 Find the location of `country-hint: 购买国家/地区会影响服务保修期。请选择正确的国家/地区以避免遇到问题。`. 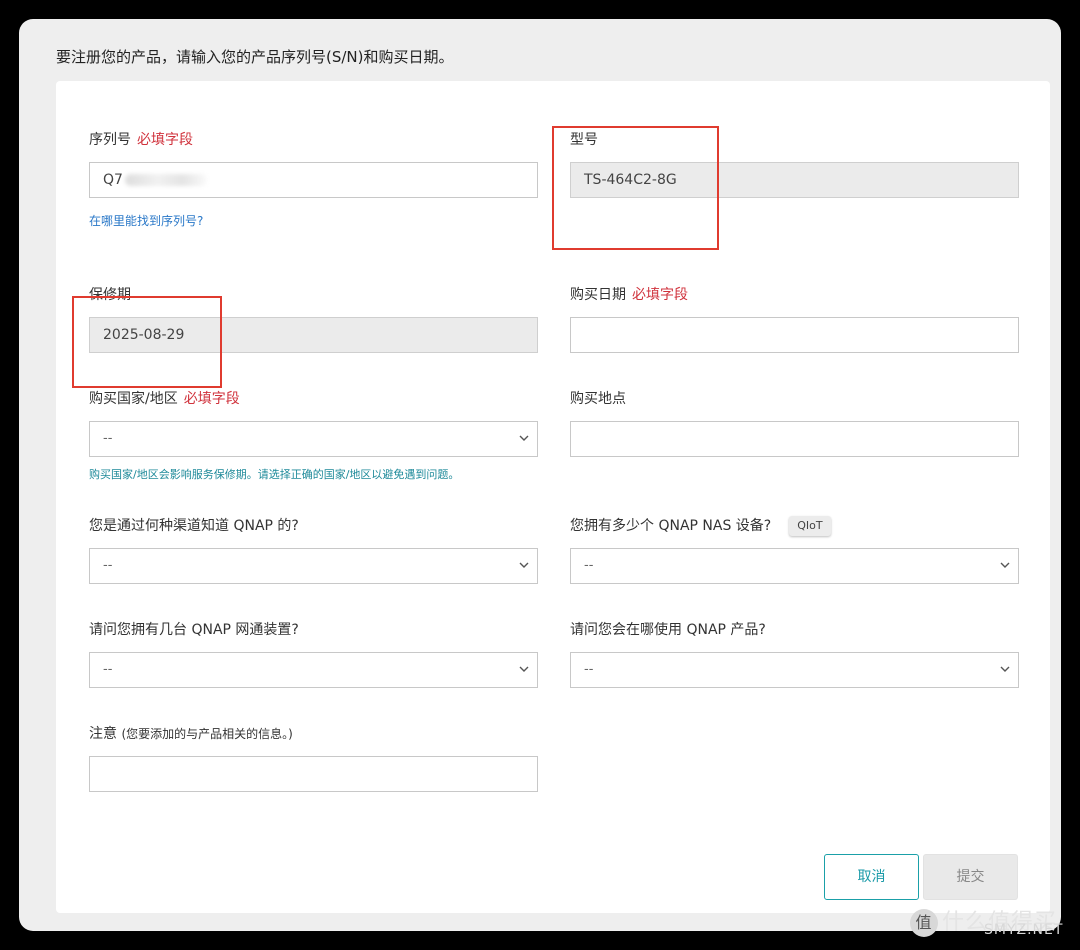

country-hint: 购买国家/地区会影响服务保修期。请选择正确的国家/地区以避免遇到问题。 is located at coordinates (274, 474).